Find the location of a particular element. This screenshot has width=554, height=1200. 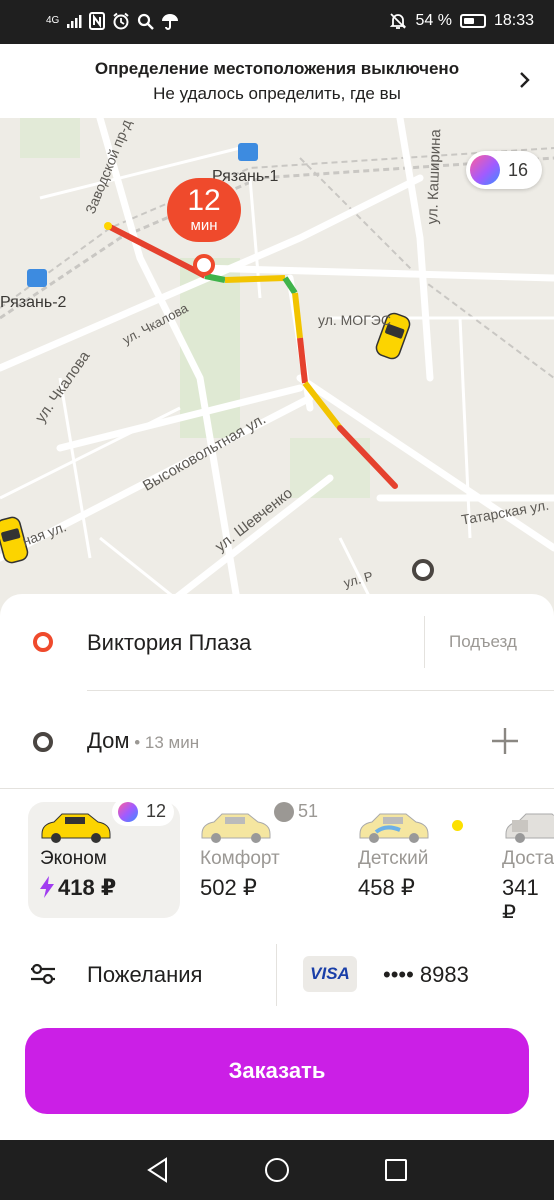

new-indicator-dot is located at coordinates (457, 825).